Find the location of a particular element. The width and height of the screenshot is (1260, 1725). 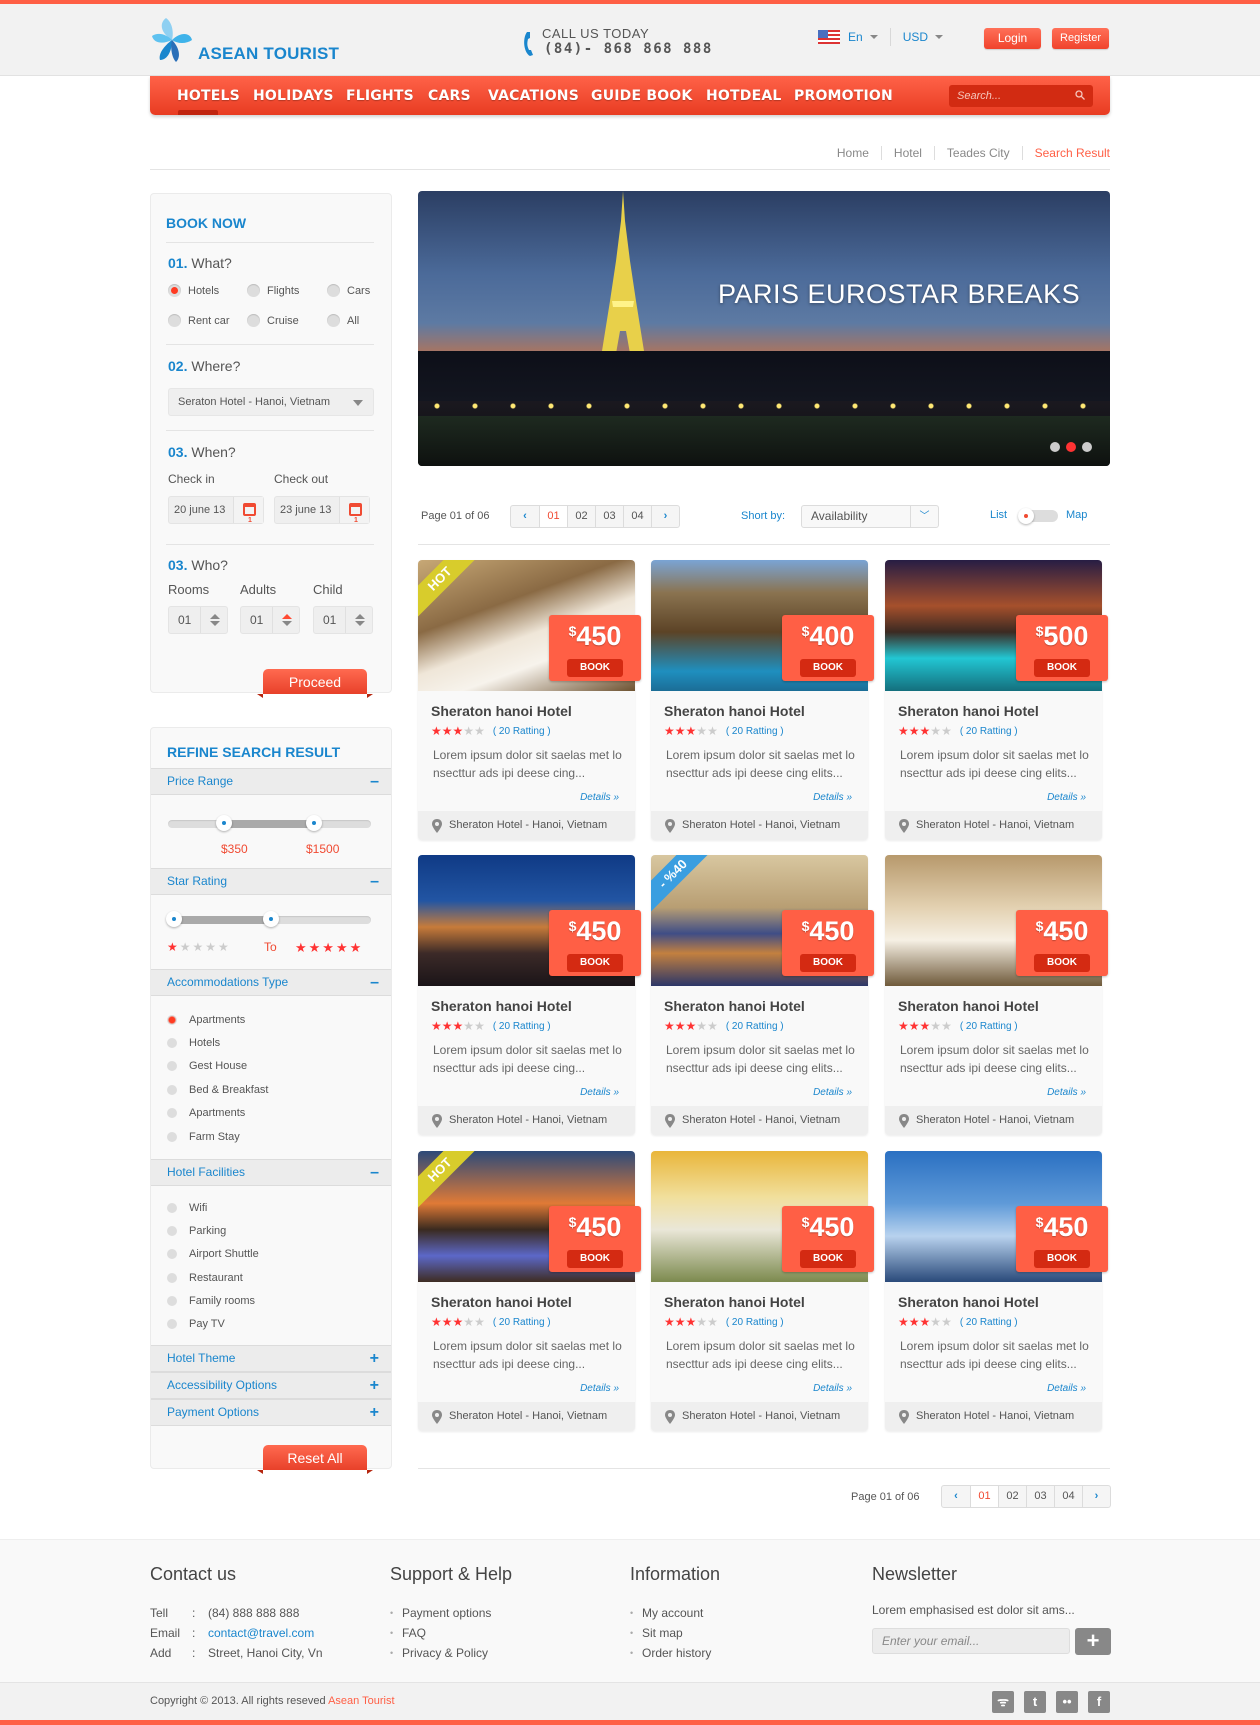

accommodation-option: Hotels is located at coordinates (193, 1043).